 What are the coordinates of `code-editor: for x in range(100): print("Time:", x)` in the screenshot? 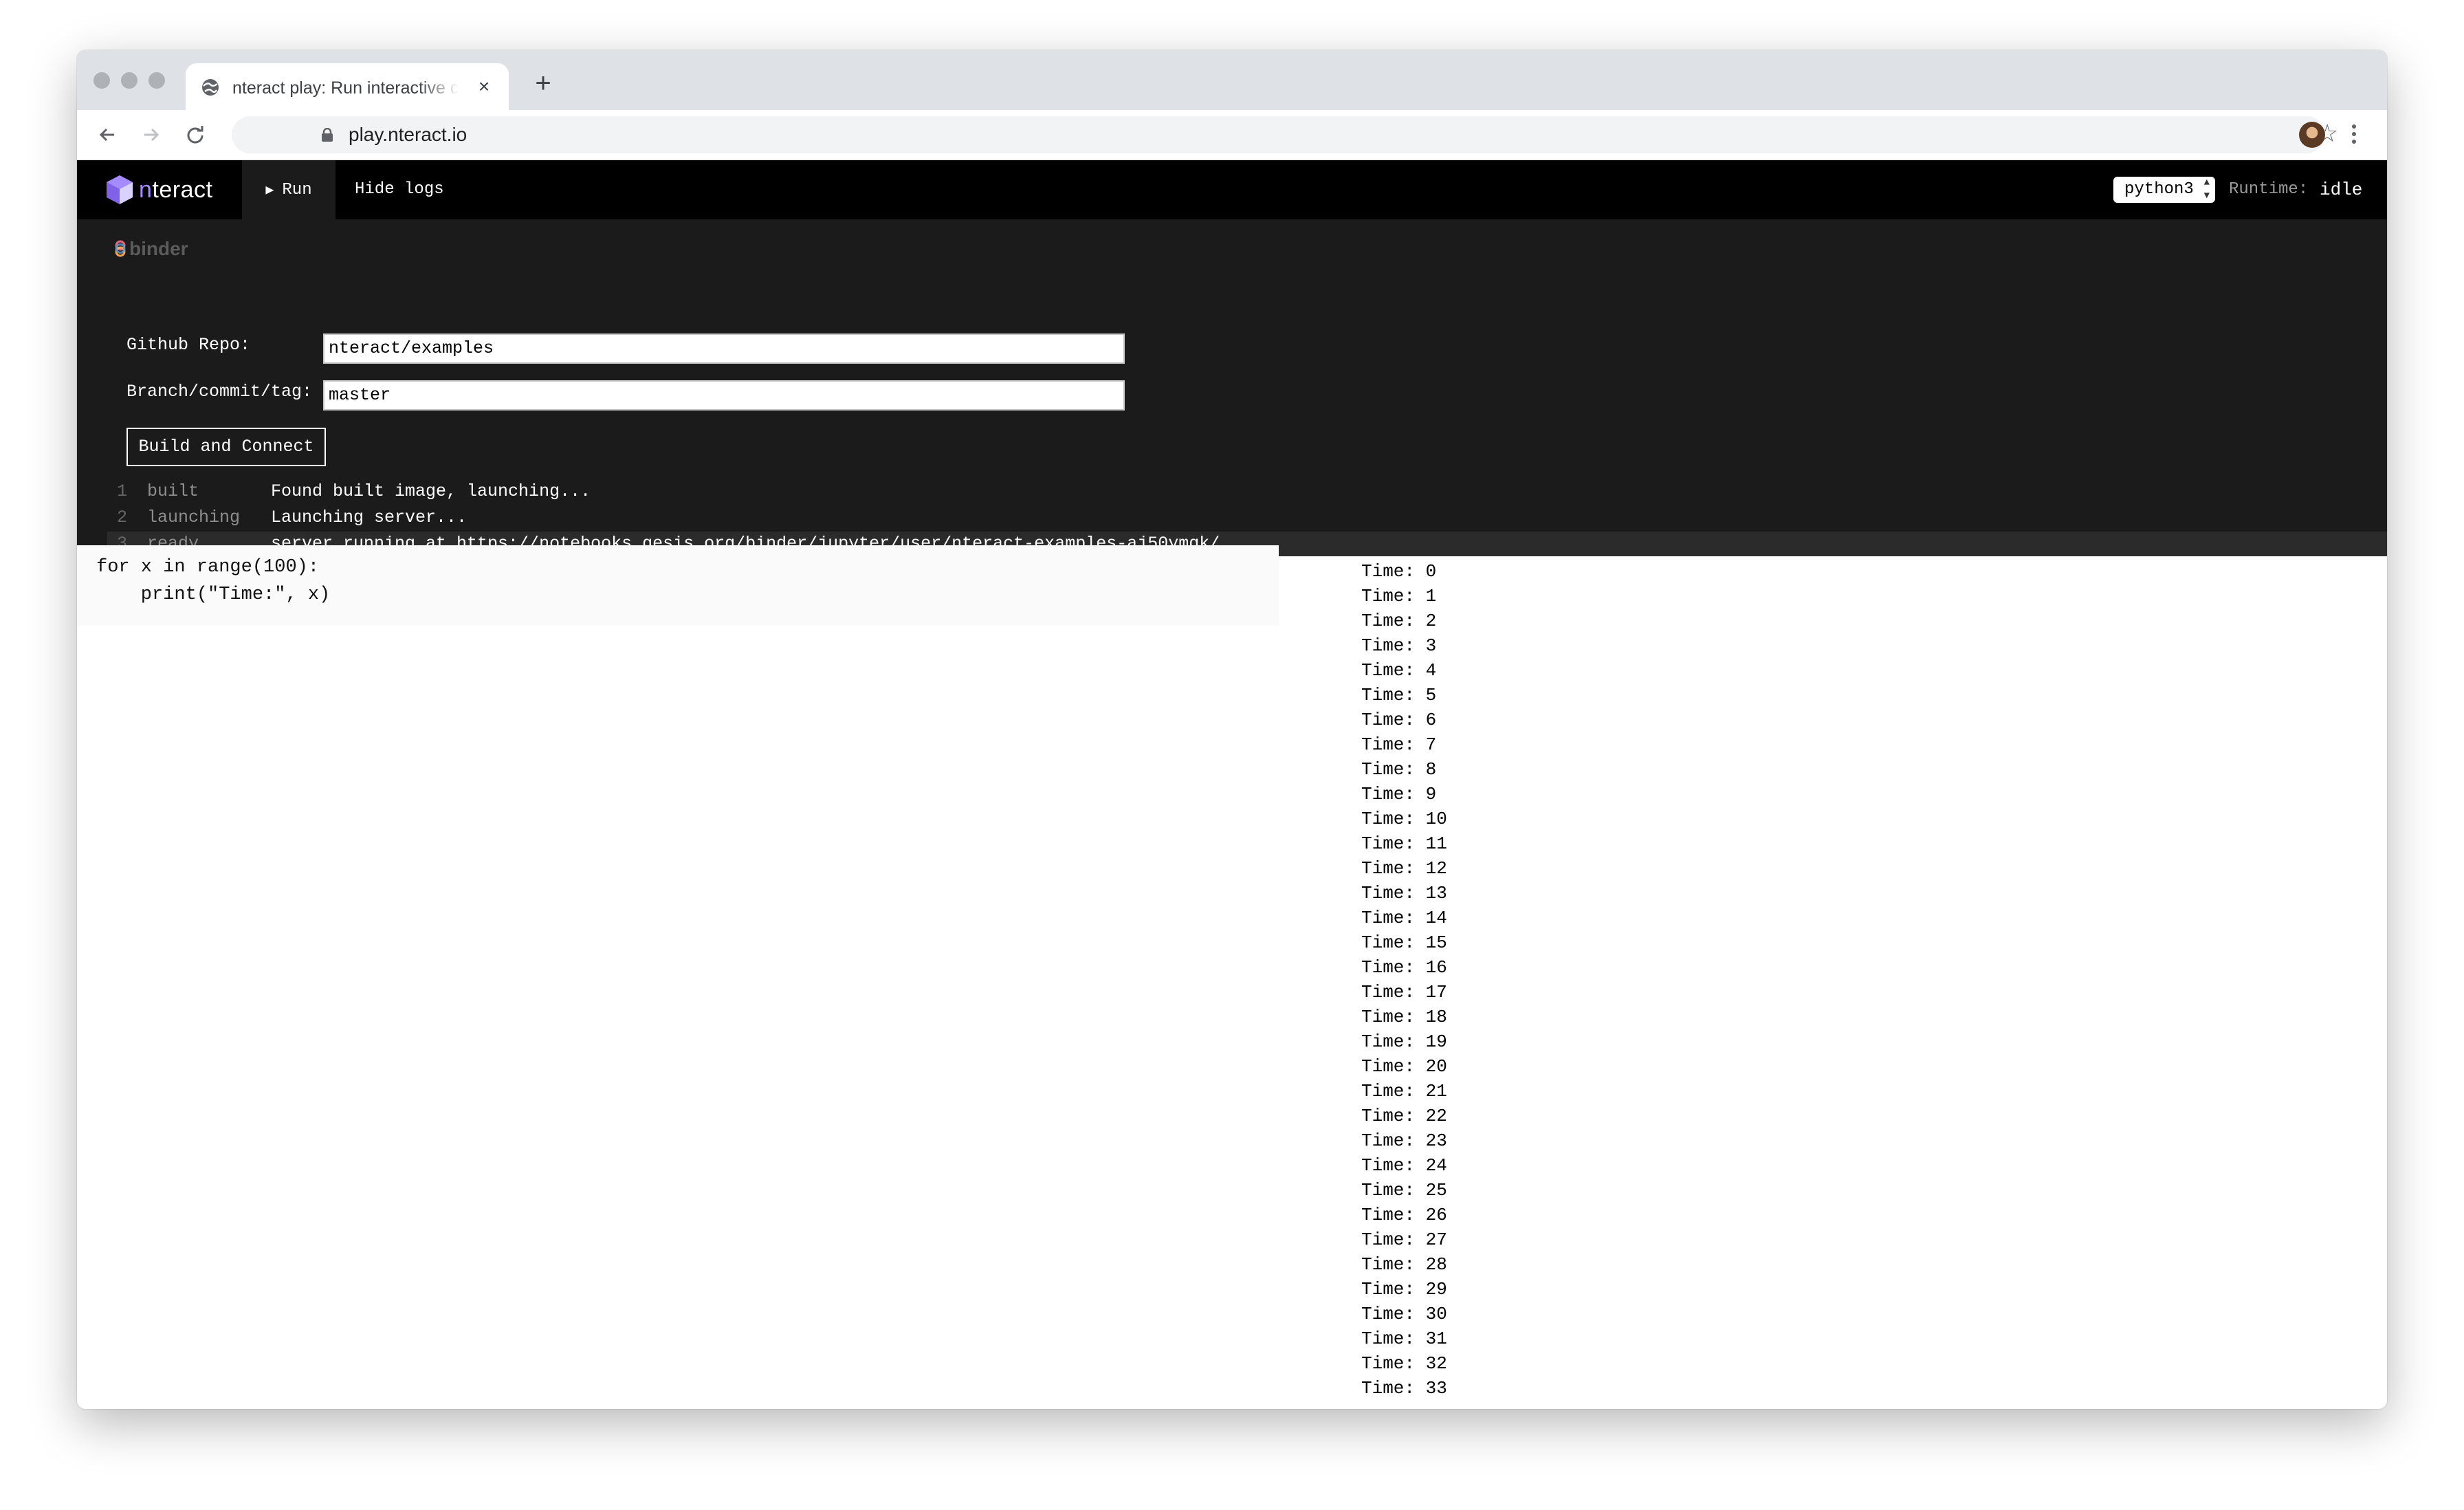 It's located at (678, 585).